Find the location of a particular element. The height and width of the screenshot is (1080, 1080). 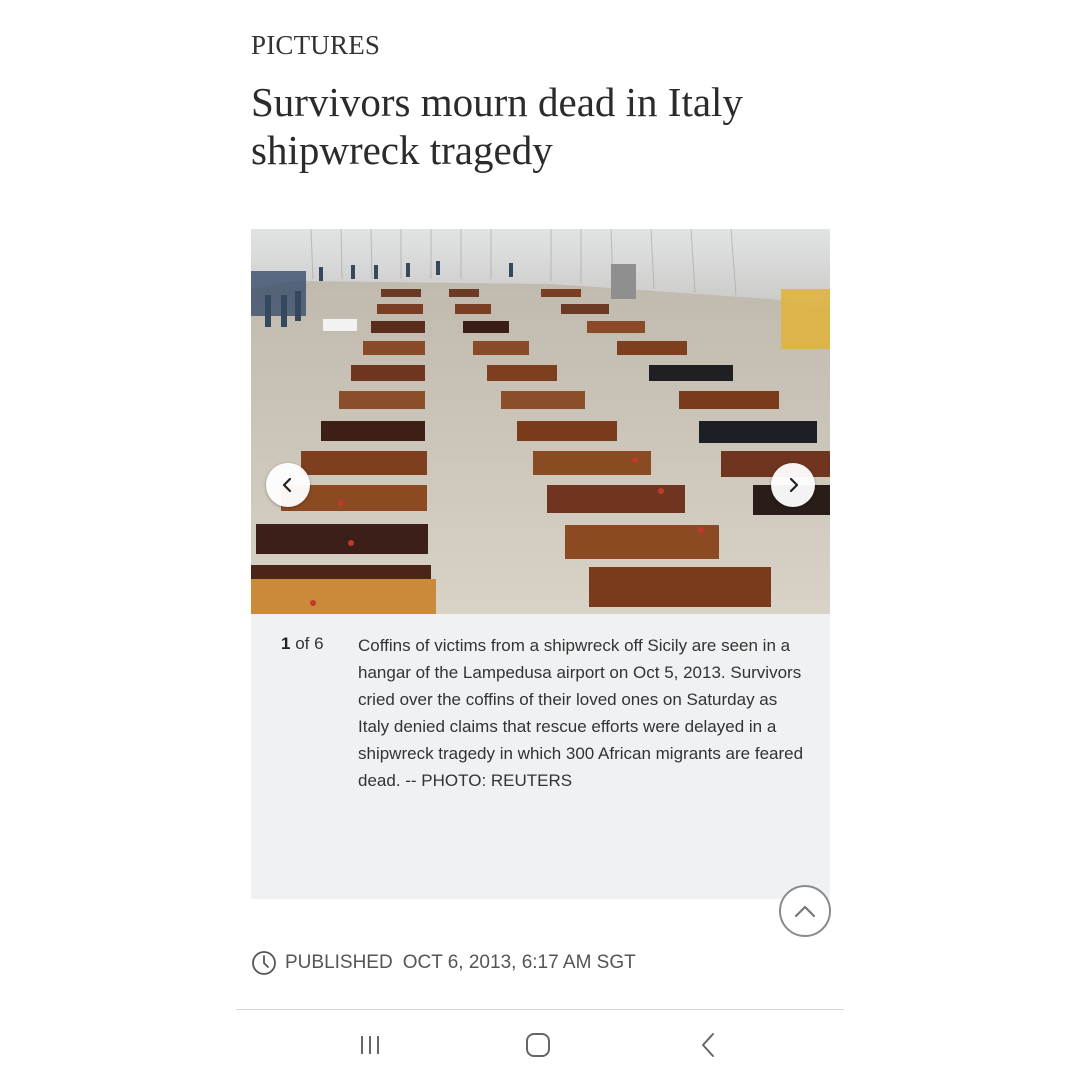

home-icon is located at coordinates (538, 1045).